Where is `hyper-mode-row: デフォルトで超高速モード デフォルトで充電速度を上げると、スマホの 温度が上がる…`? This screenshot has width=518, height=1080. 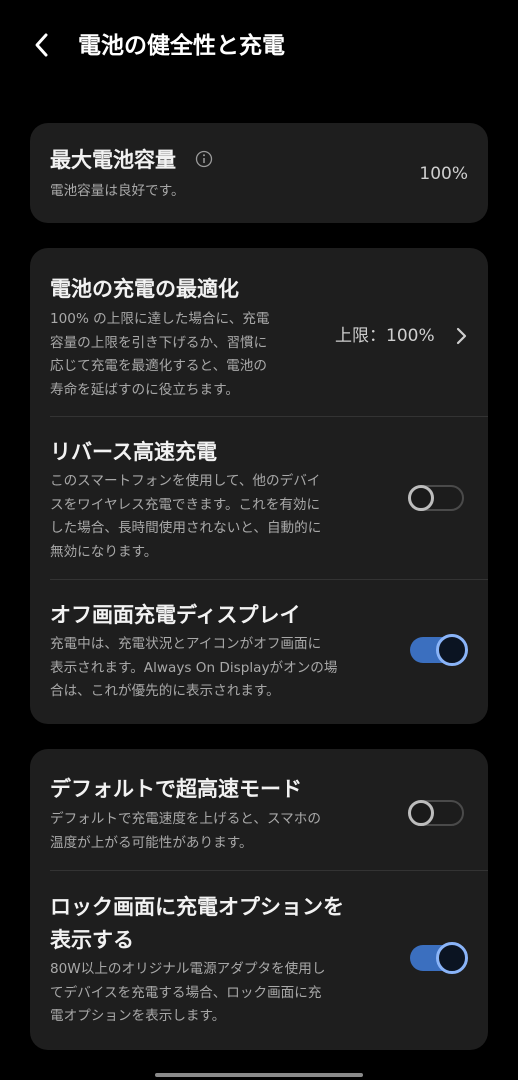 hyper-mode-row: デフォルトで超高速モード デフォルトで充電速度を上げると、スマホの 温度が上がる… is located at coordinates (259, 809).